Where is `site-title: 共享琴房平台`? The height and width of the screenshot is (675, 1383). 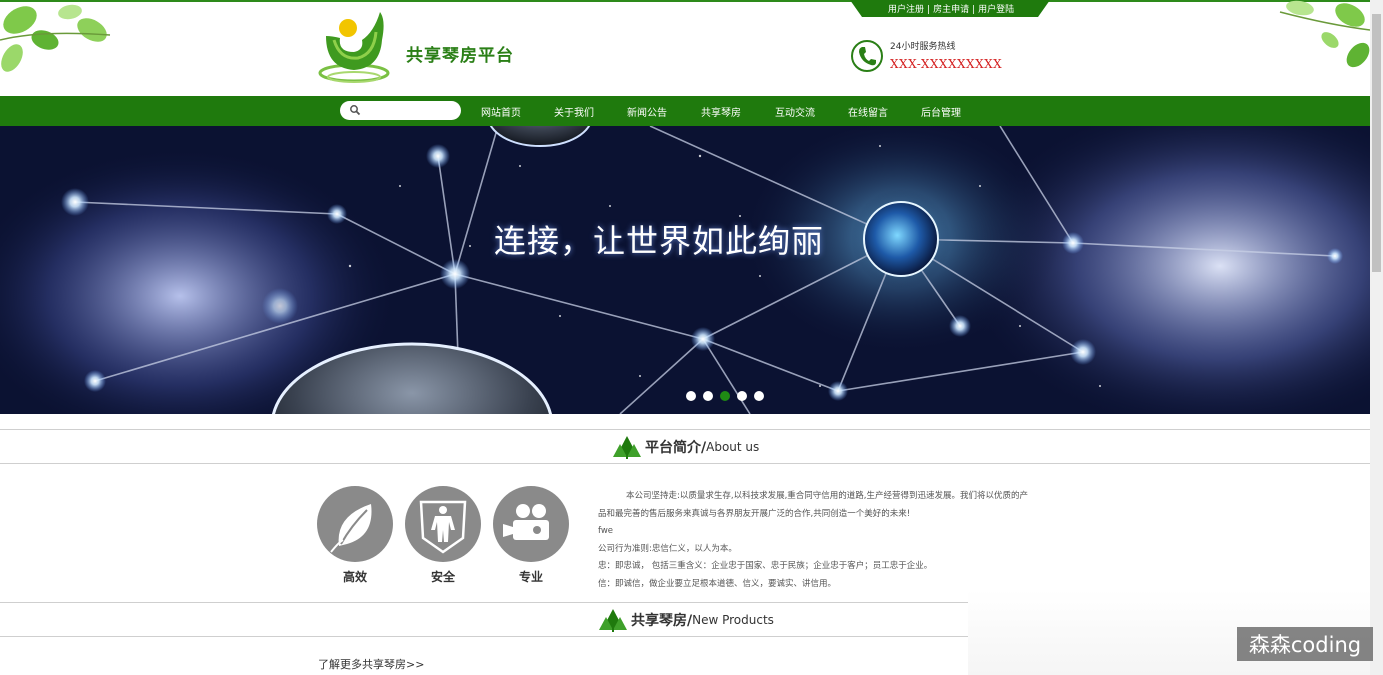
site-title: 共享琴房平台 is located at coordinates (460, 56).